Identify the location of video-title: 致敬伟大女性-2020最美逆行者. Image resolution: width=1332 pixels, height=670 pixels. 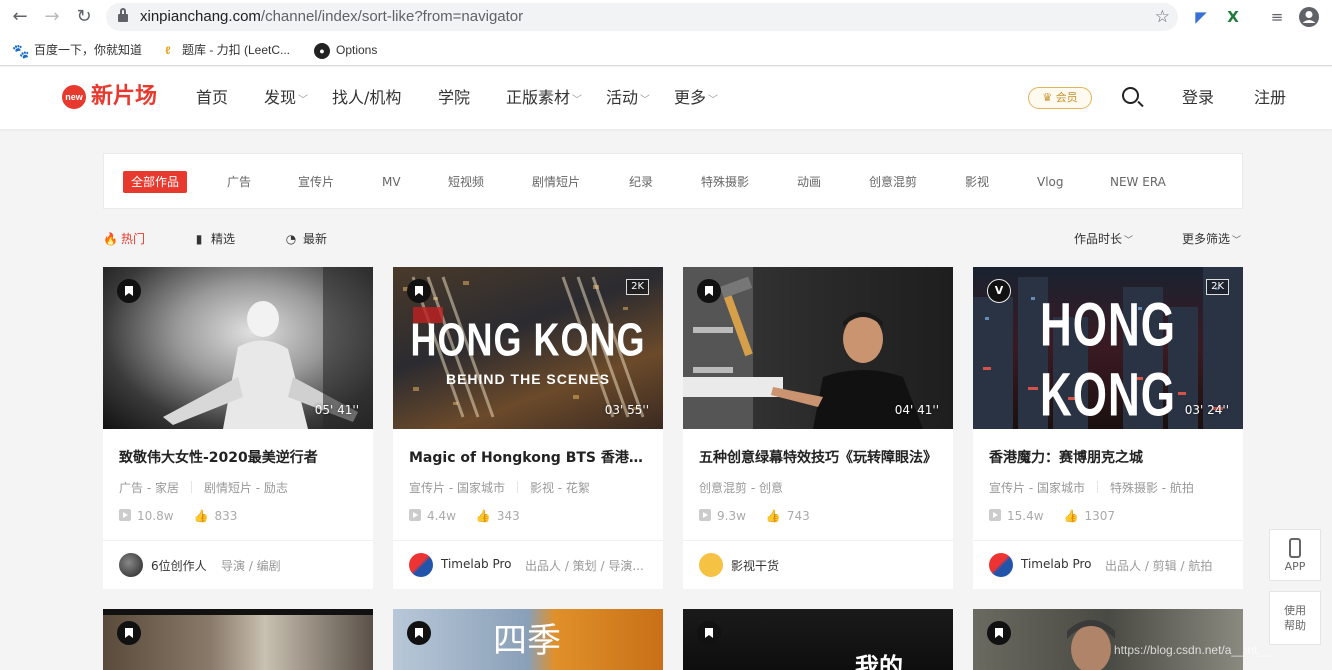
(239, 457).